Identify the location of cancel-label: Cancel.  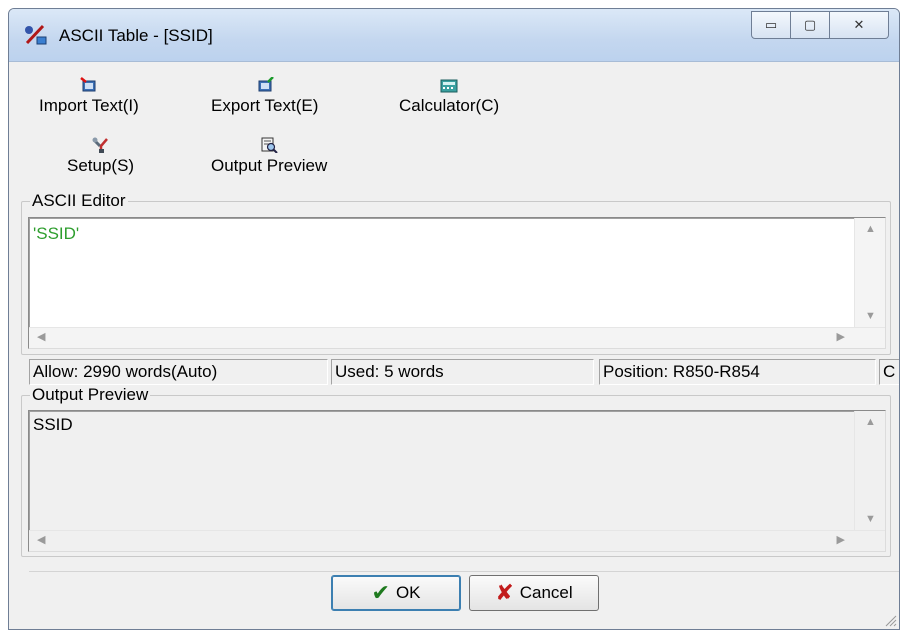
(546, 592).